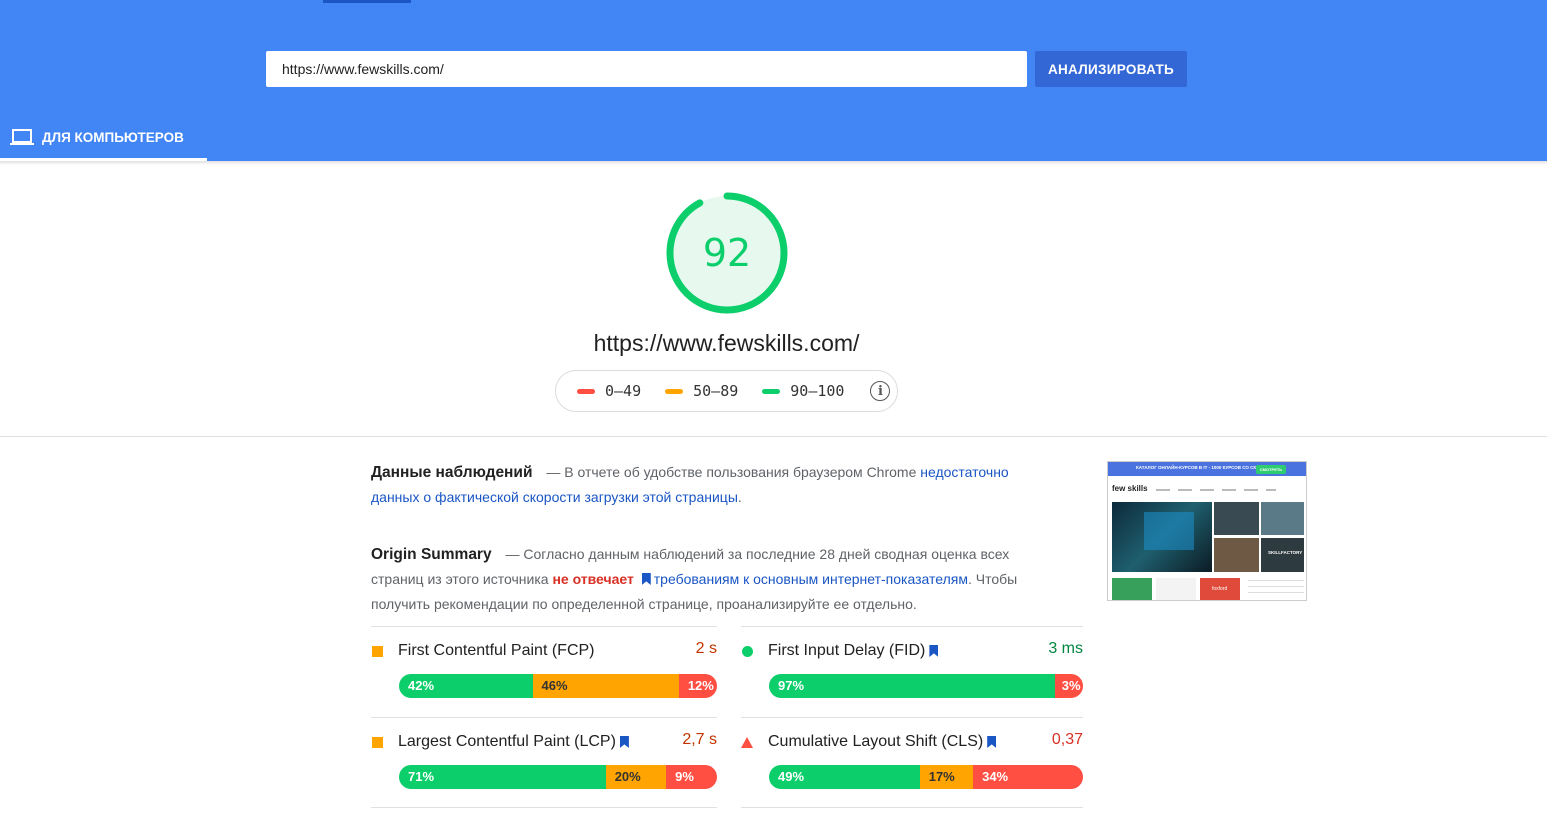 This screenshot has height=832, width=1547. Describe the element at coordinates (912, 717) in the screenshot. I see `metrics-separator-mid-right` at that location.